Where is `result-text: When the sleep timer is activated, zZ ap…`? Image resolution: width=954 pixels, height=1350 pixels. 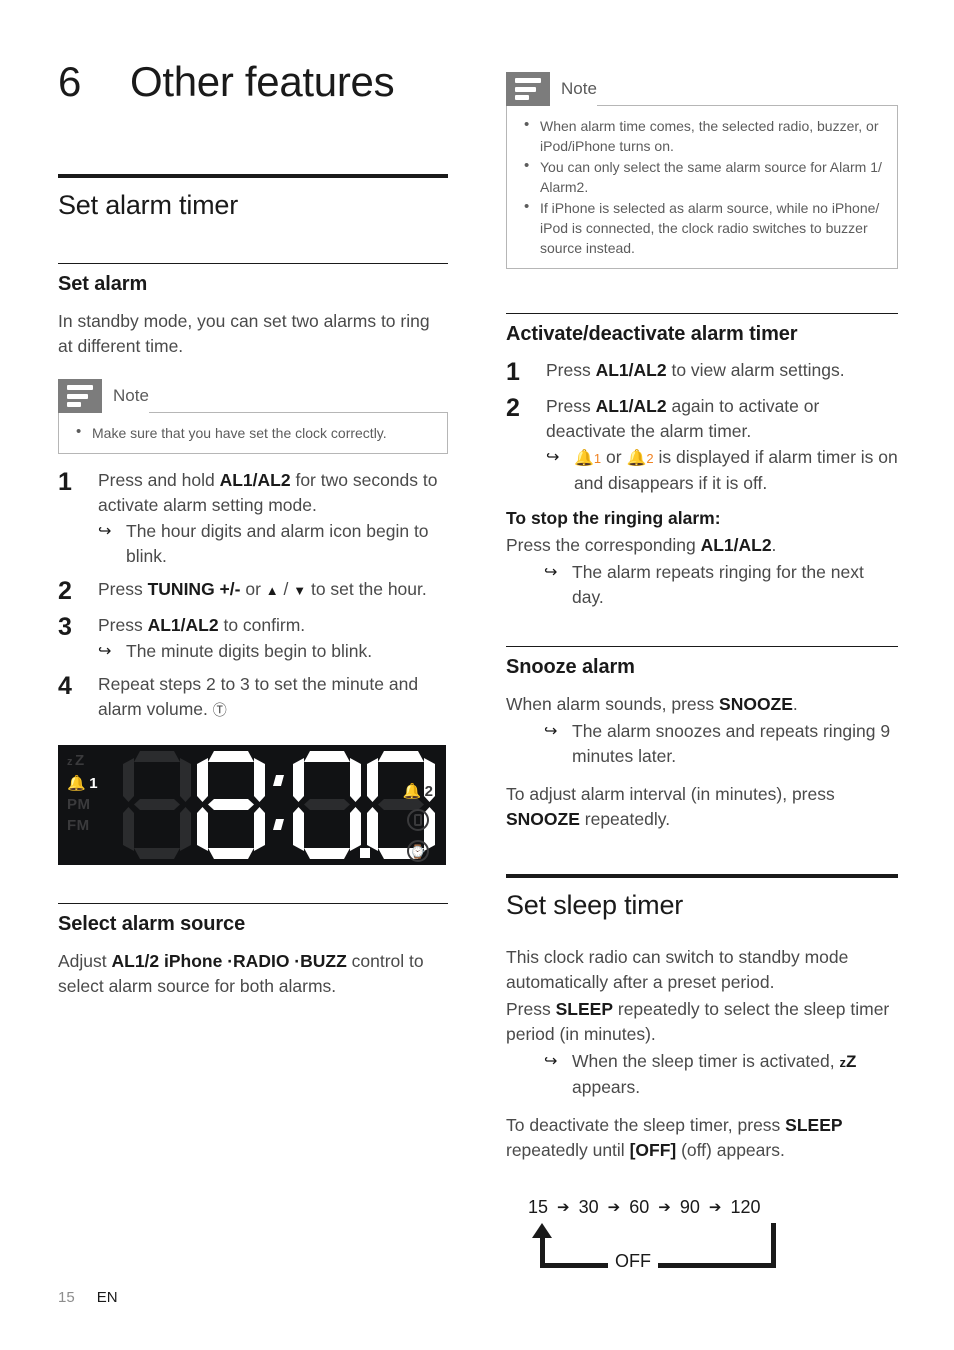 result-text: When the sleep timer is activated, zZ ap… is located at coordinates (735, 1074).